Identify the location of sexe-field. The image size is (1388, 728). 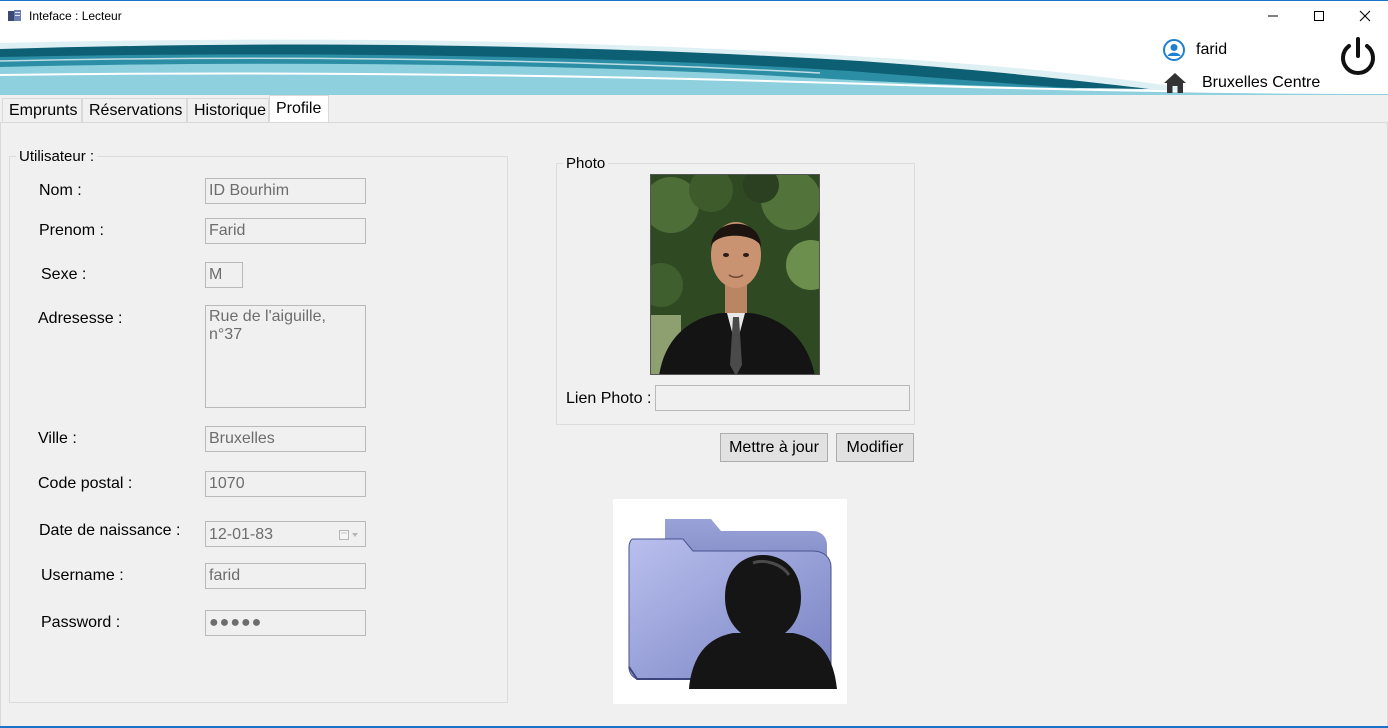
(224, 275).